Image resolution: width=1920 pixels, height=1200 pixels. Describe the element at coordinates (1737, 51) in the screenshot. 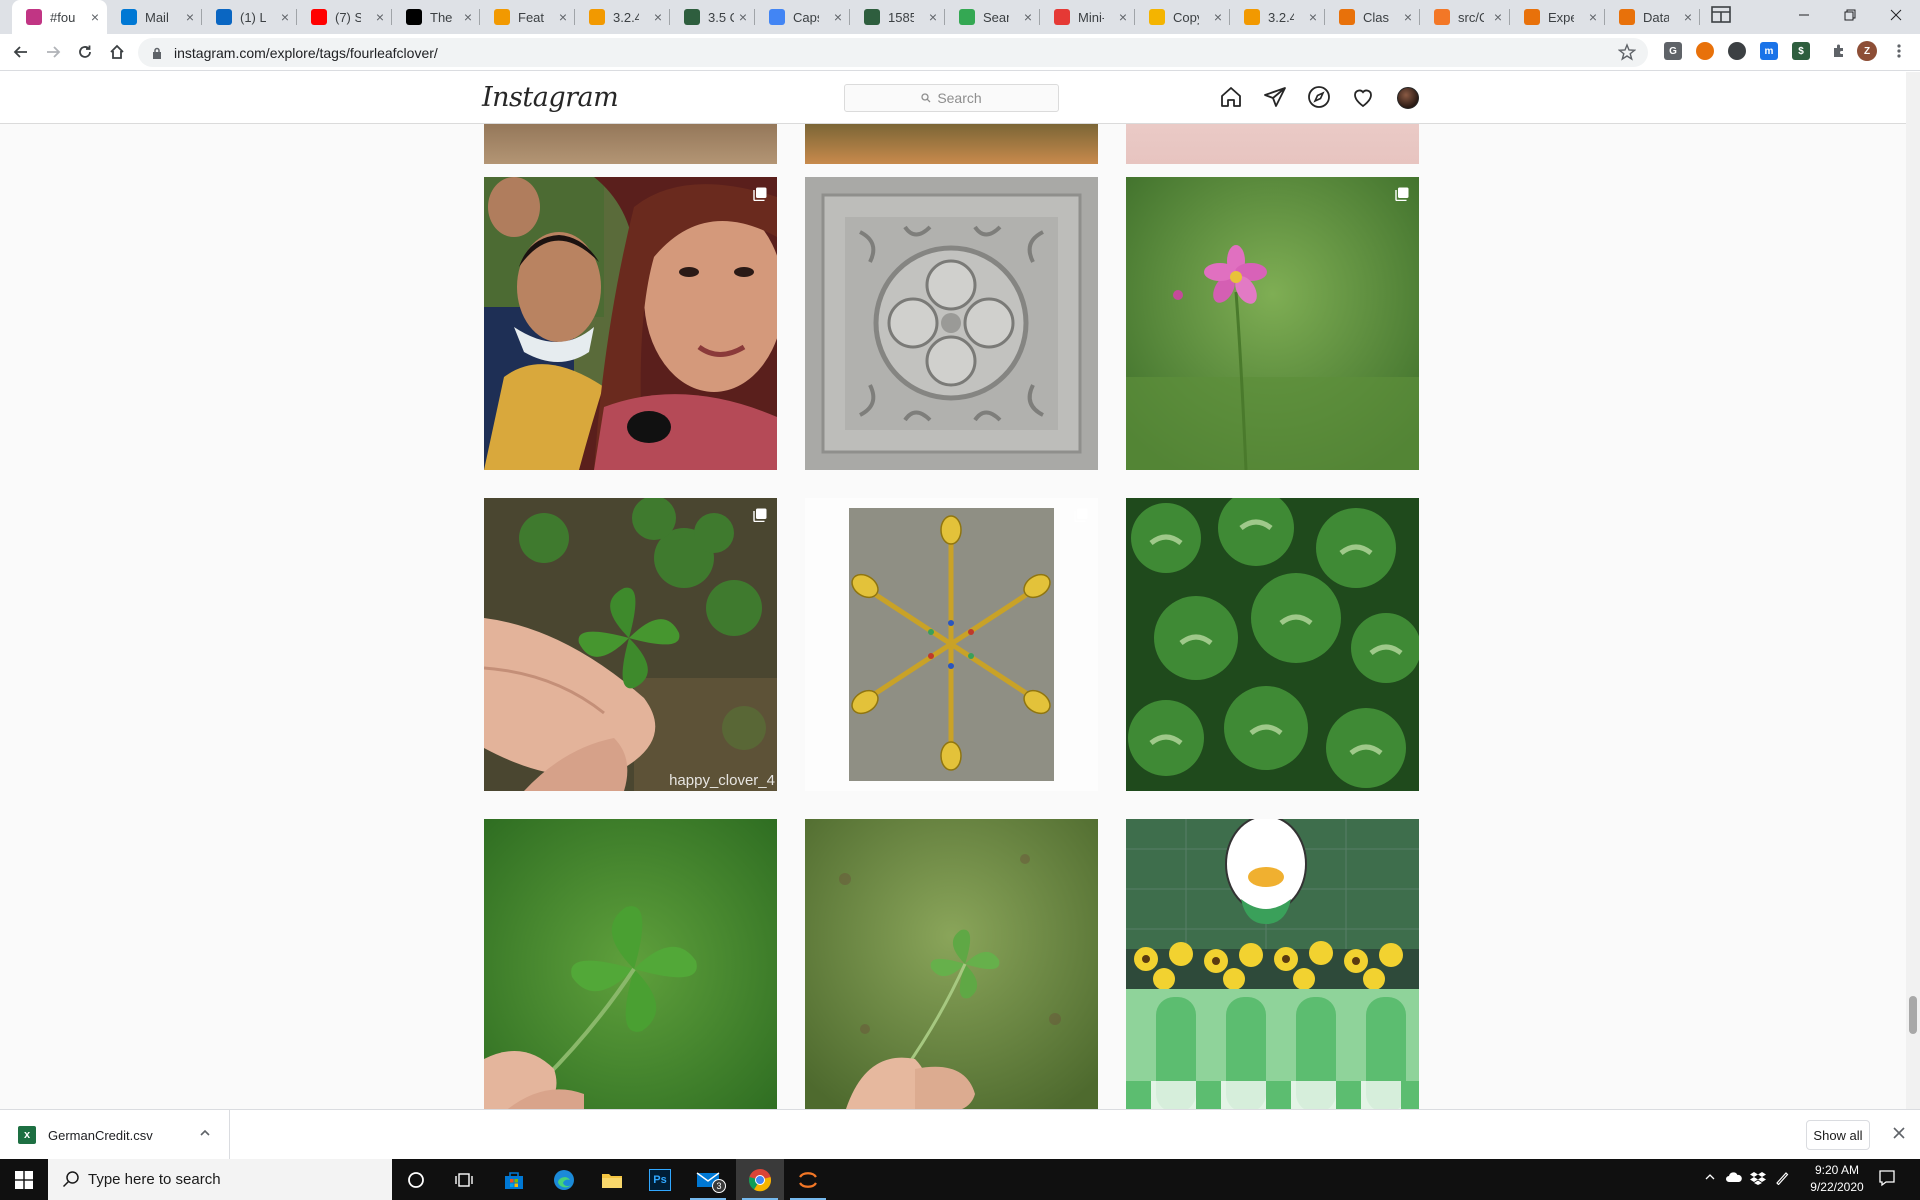

I see `extension-circle-icon` at that location.